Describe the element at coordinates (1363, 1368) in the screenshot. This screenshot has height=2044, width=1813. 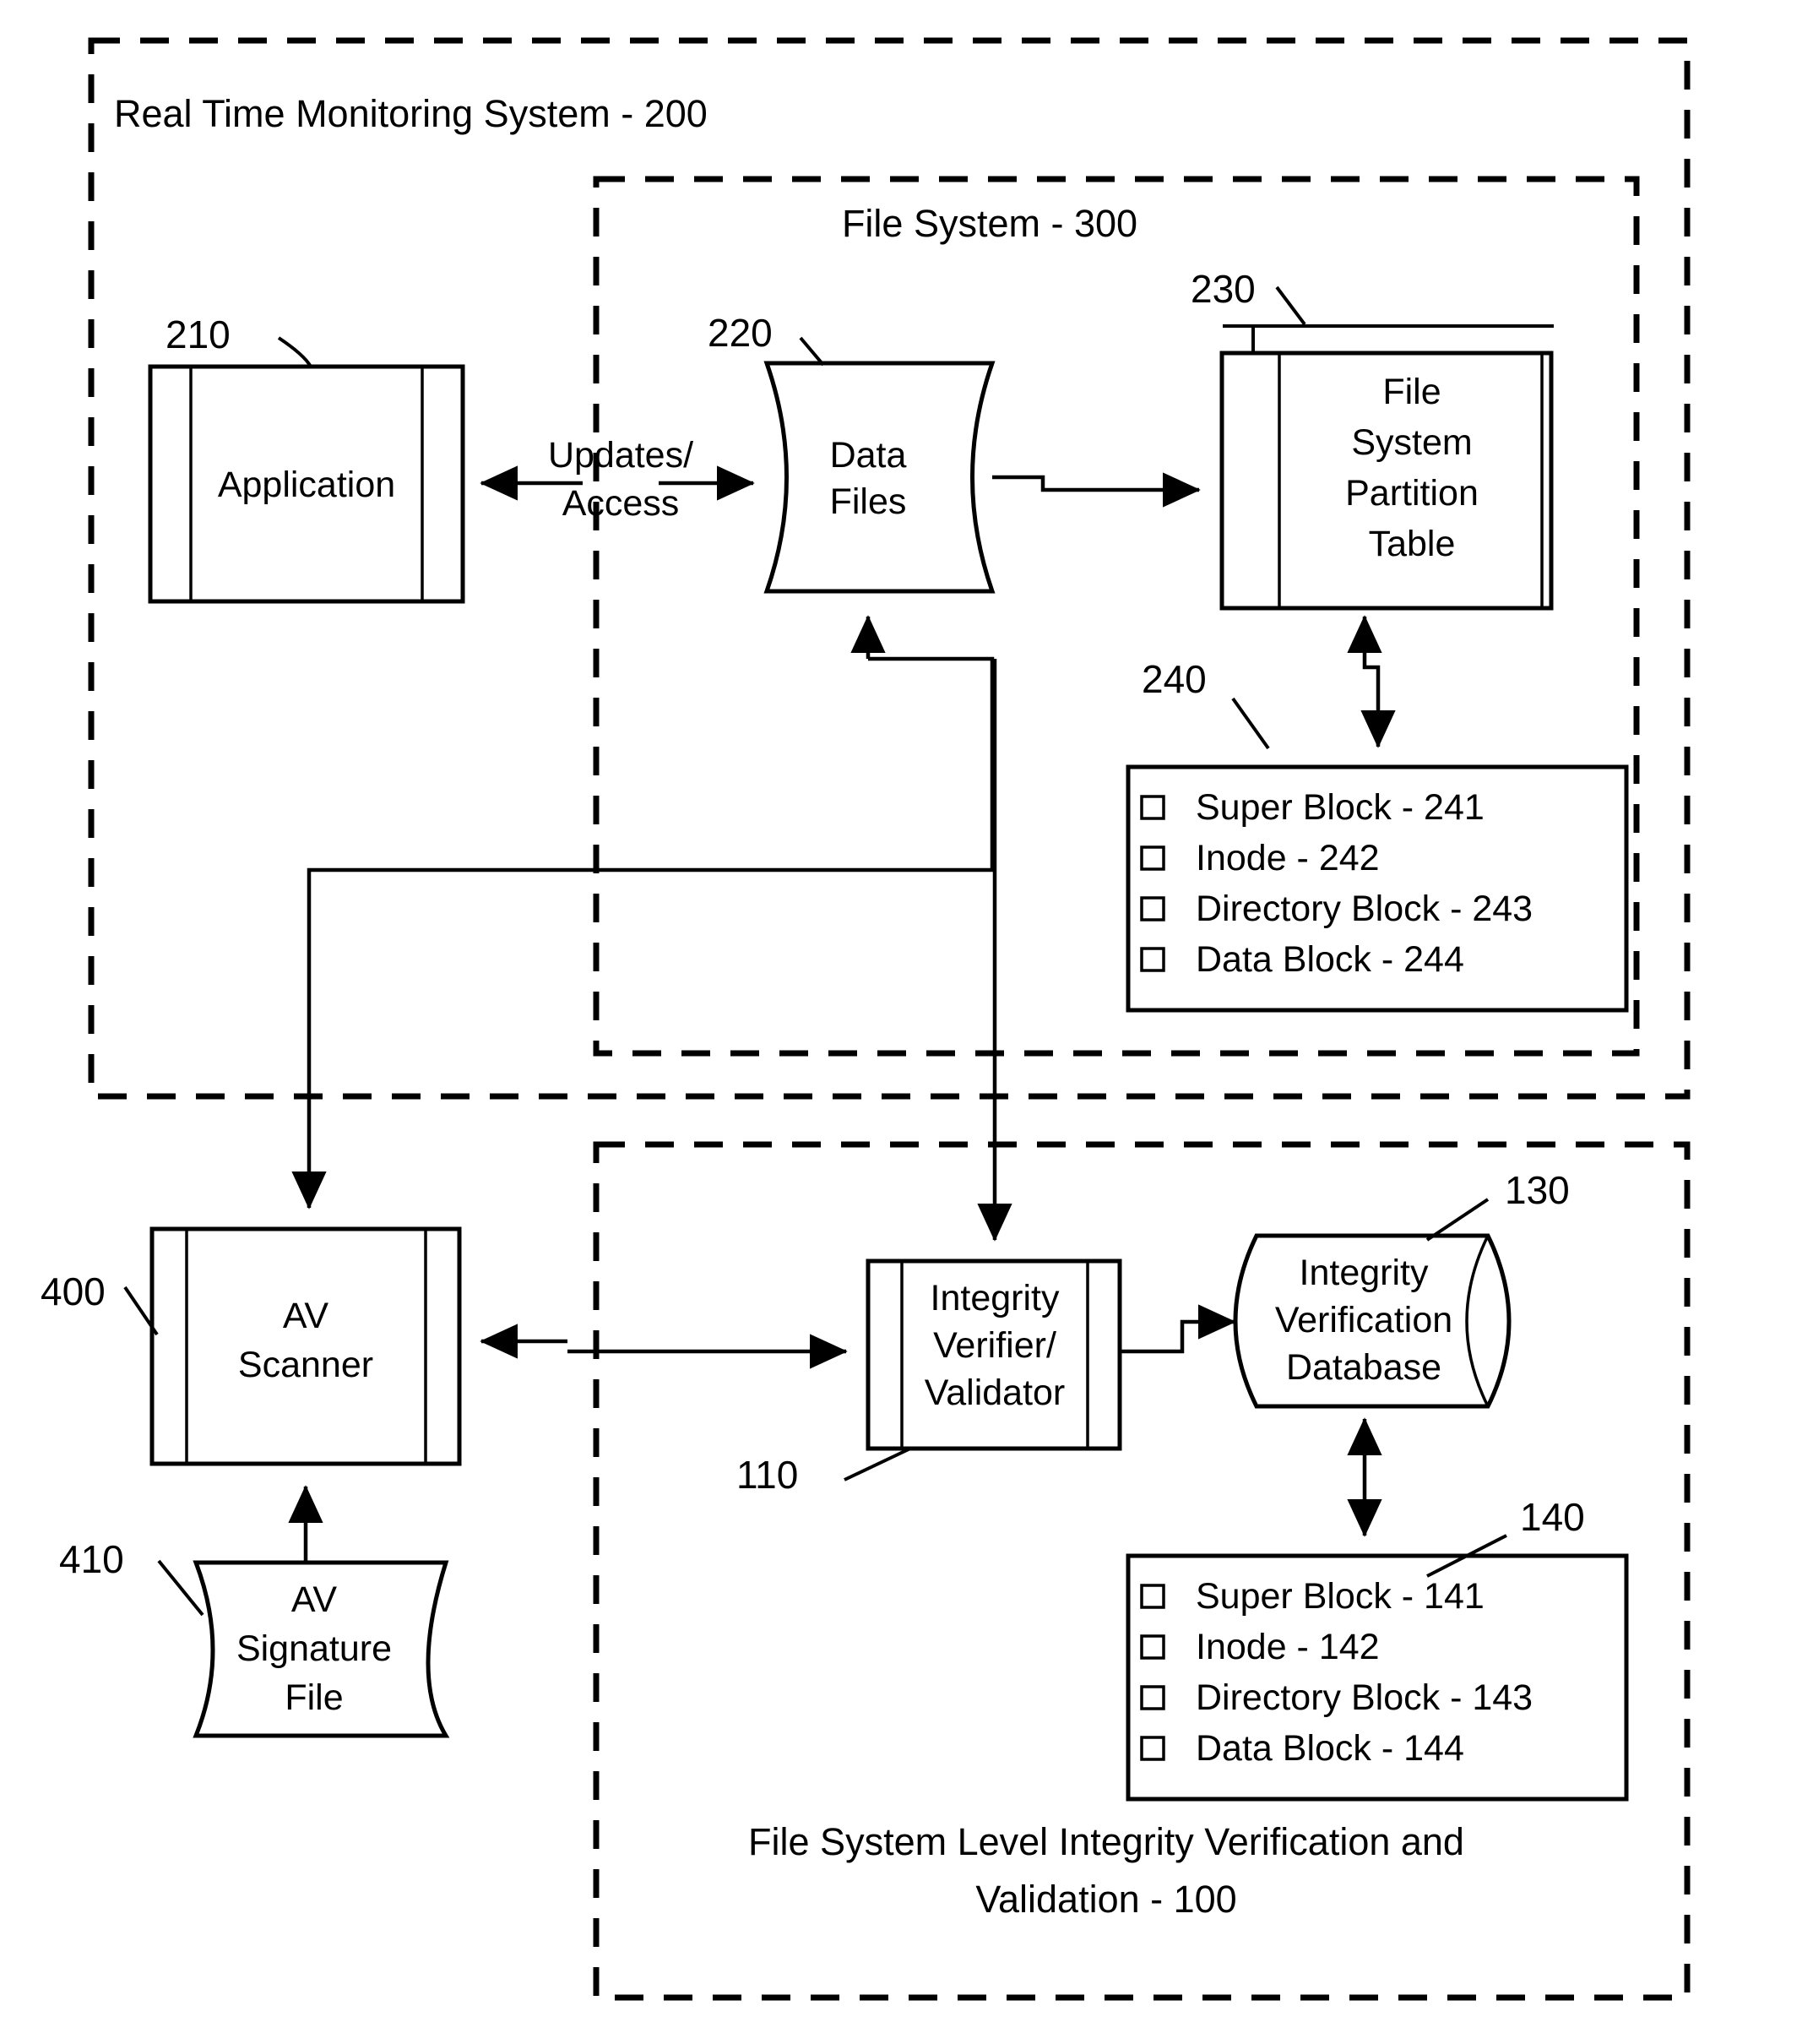
I see `integrity-db-label-line3: Database` at that location.